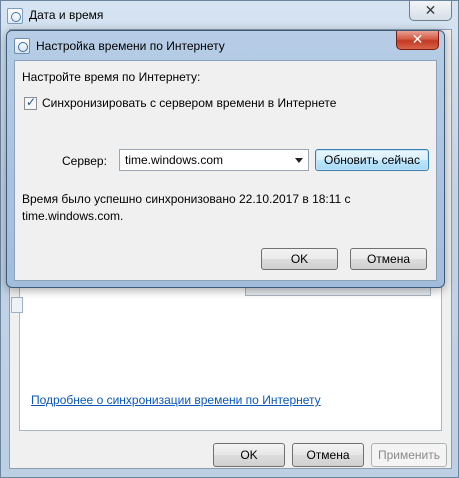  What do you see at coordinates (299, 160) in the screenshot?
I see `chevron-down-icon` at bounding box center [299, 160].